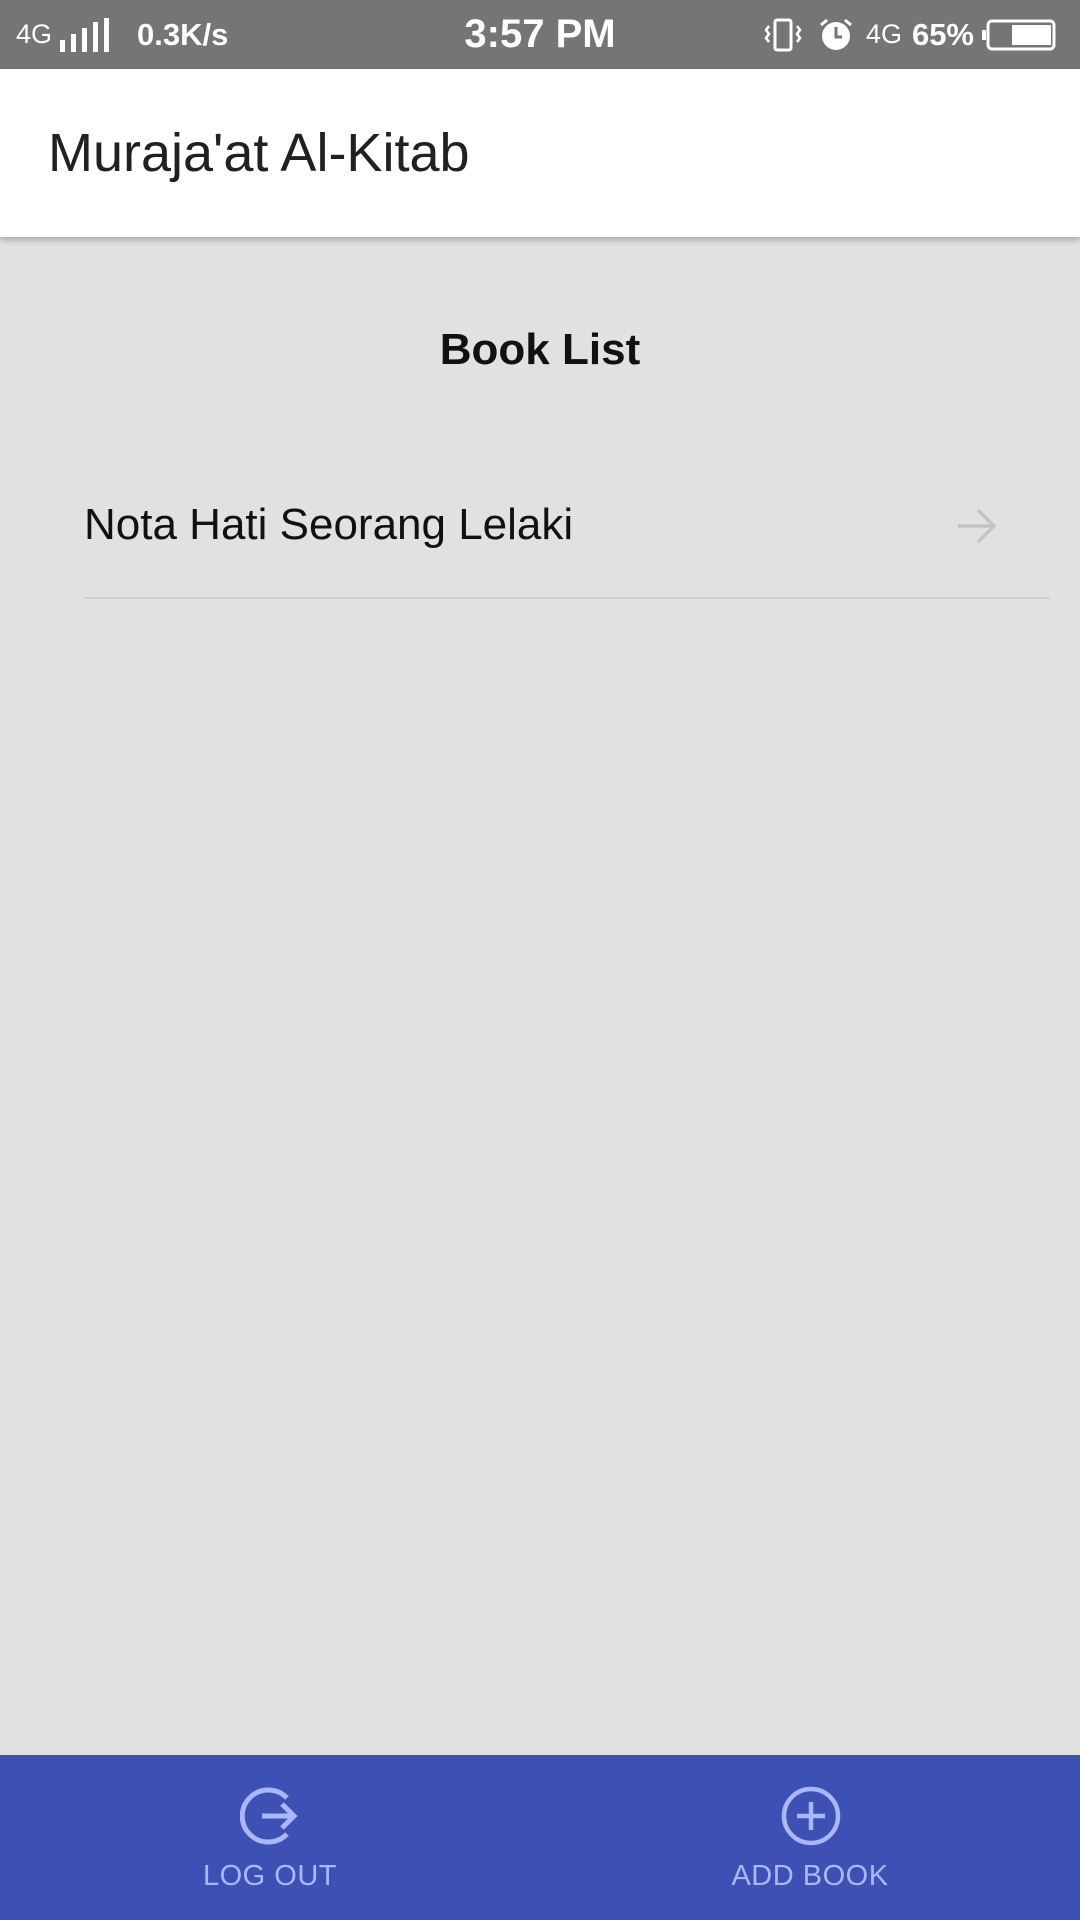 This screenshot has height=1920, width=1080. I want to click on app-title: Muraja'at Al-Kitab, so click(259, 153).